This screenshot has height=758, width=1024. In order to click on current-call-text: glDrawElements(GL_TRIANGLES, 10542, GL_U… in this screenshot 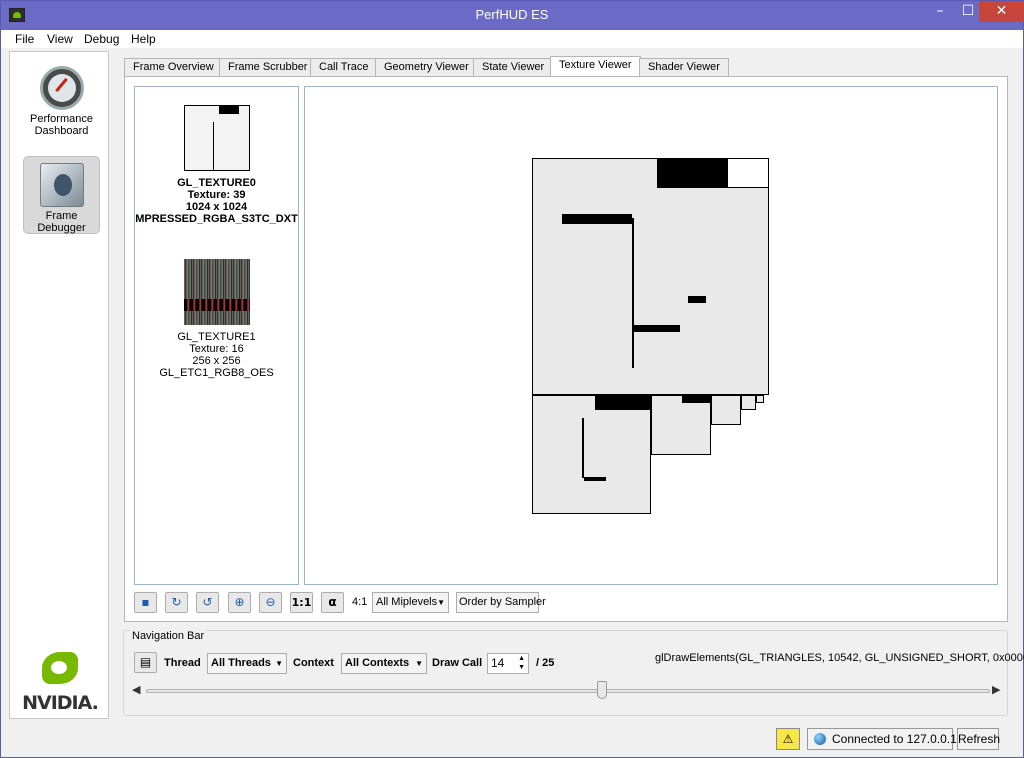, I will do `click(839, 658)`.